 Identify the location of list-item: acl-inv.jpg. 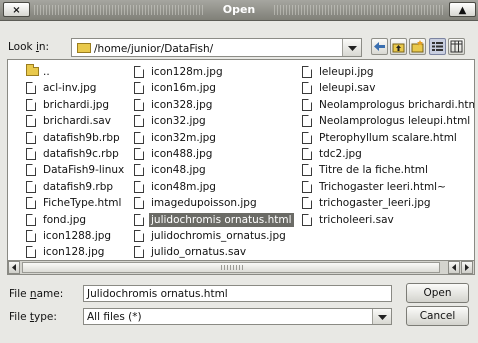
(81, 88).